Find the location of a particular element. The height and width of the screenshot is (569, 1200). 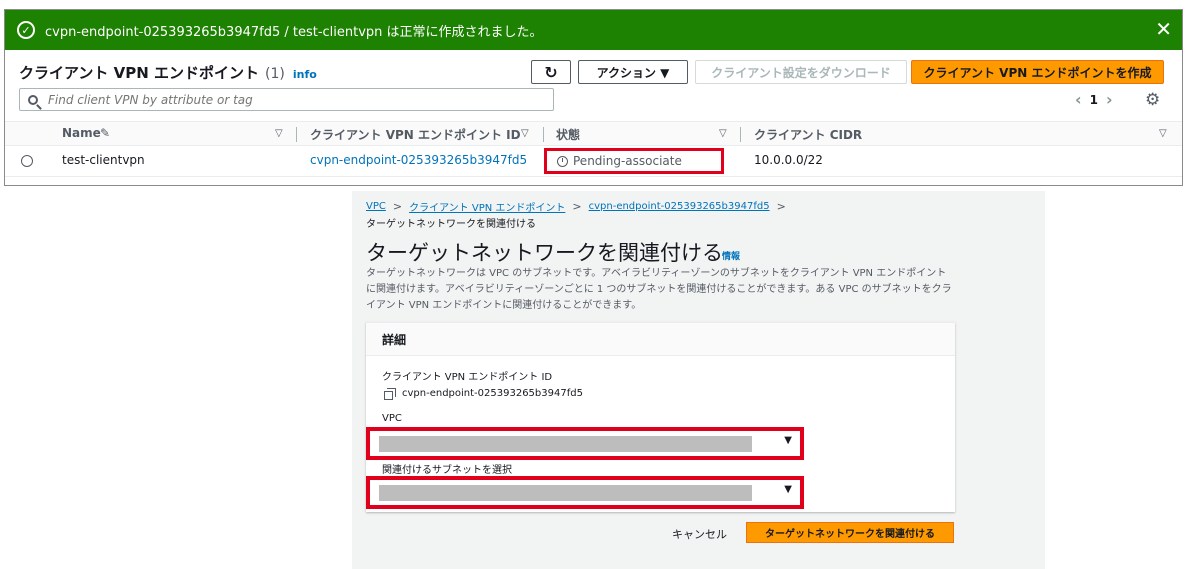

chevron-right-icon: › is located at coordinates (1109, 99).